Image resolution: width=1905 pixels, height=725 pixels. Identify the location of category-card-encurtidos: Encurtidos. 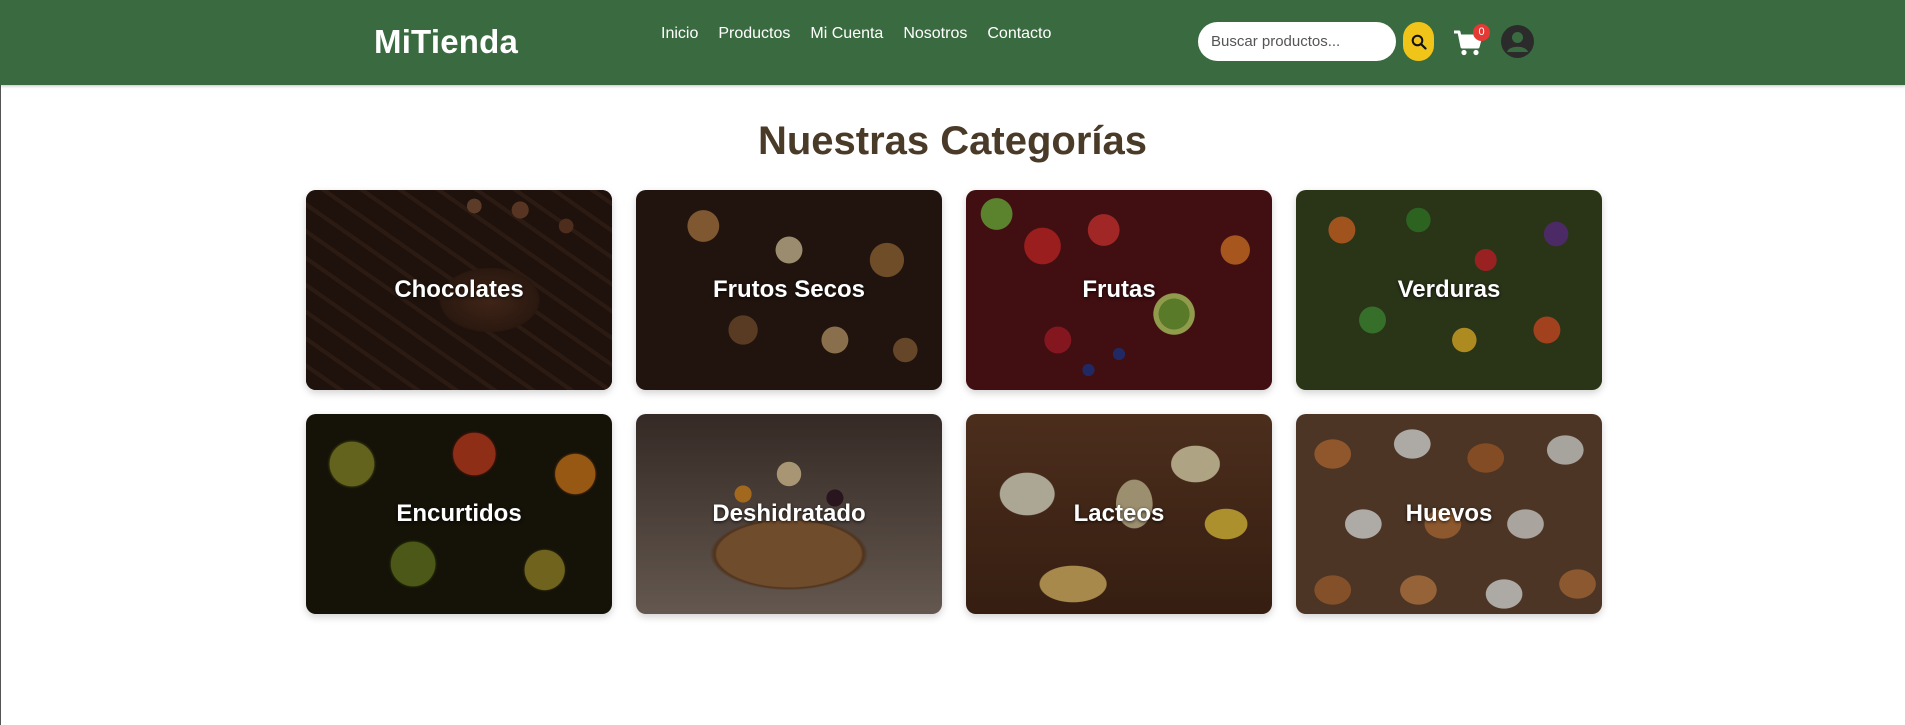
(459, 514).